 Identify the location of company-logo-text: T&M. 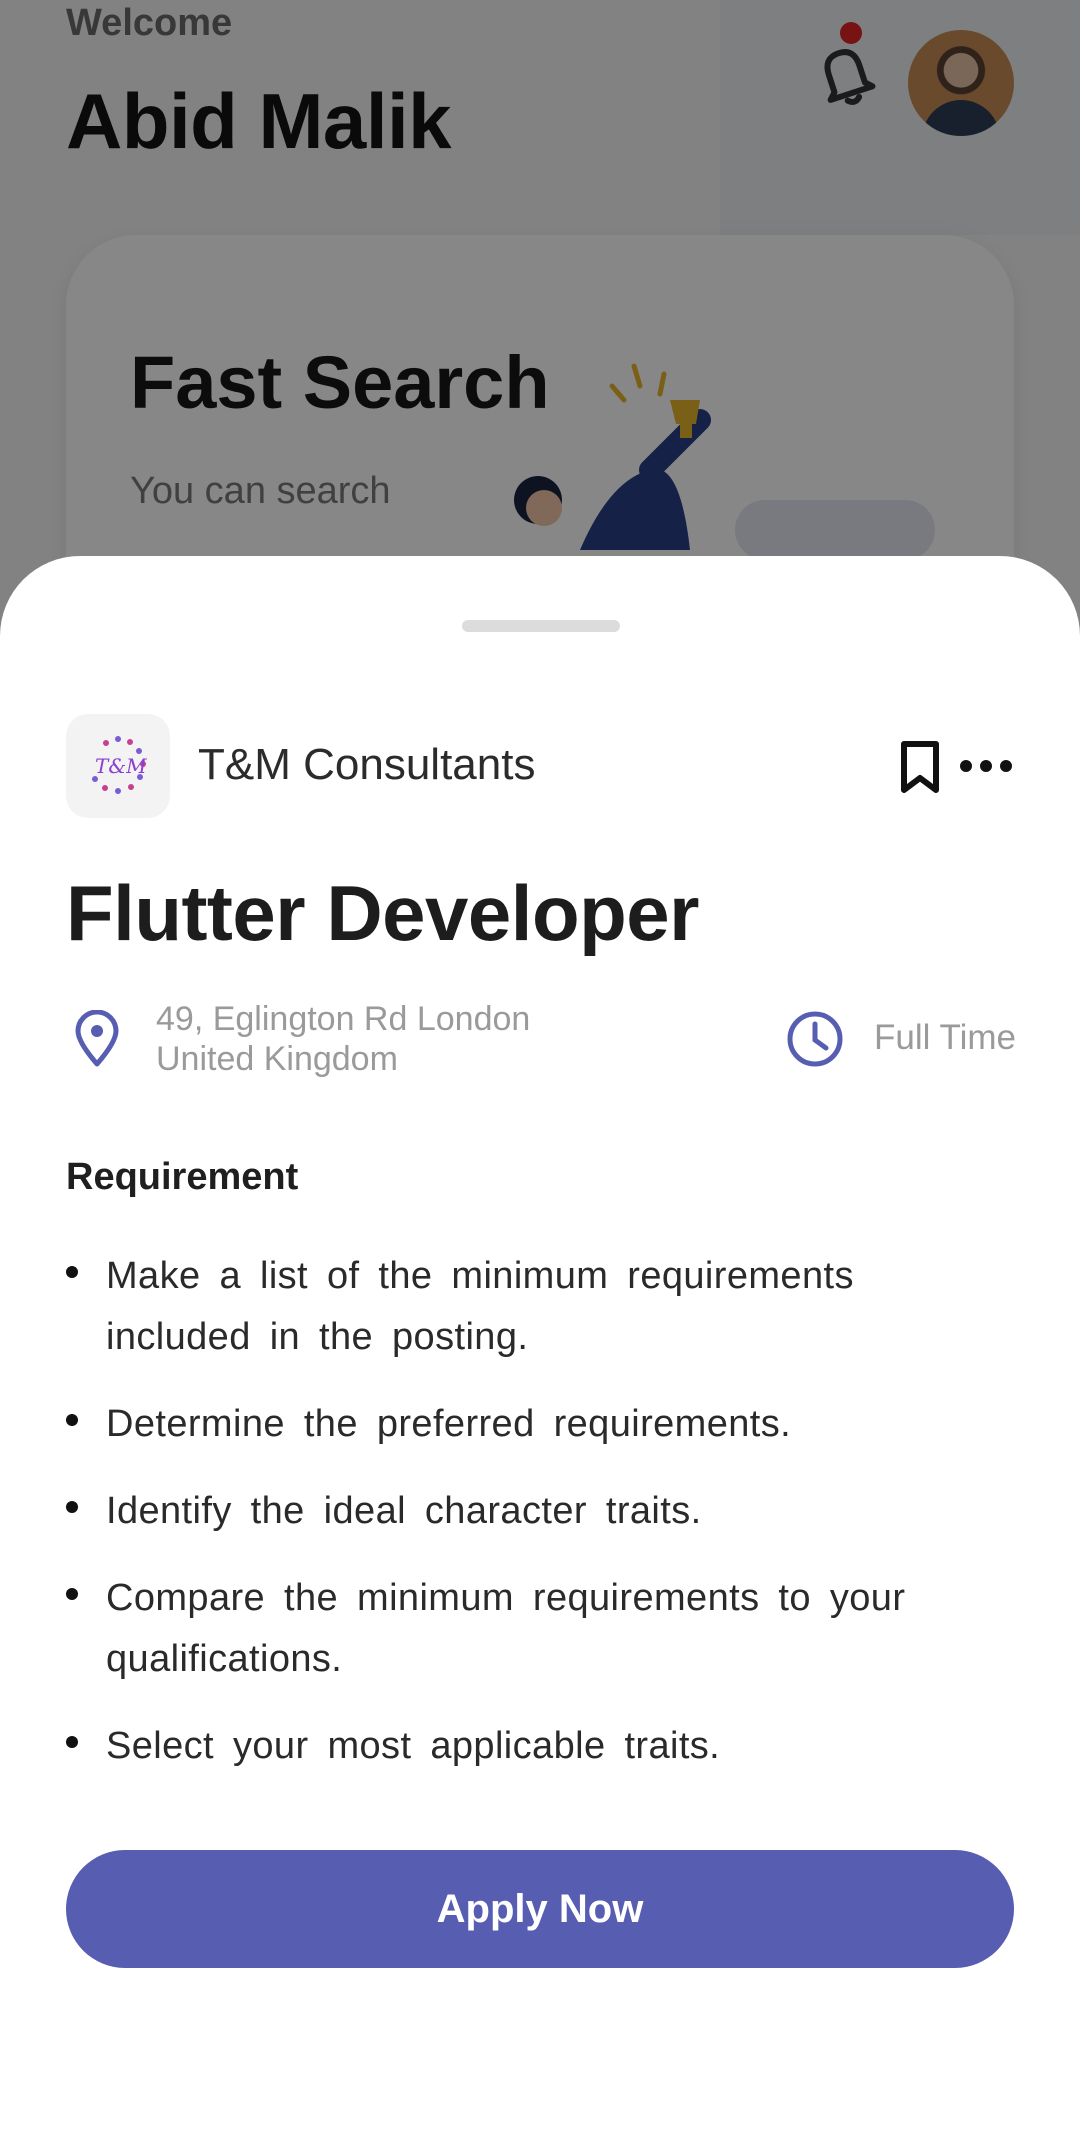
(121, 766).